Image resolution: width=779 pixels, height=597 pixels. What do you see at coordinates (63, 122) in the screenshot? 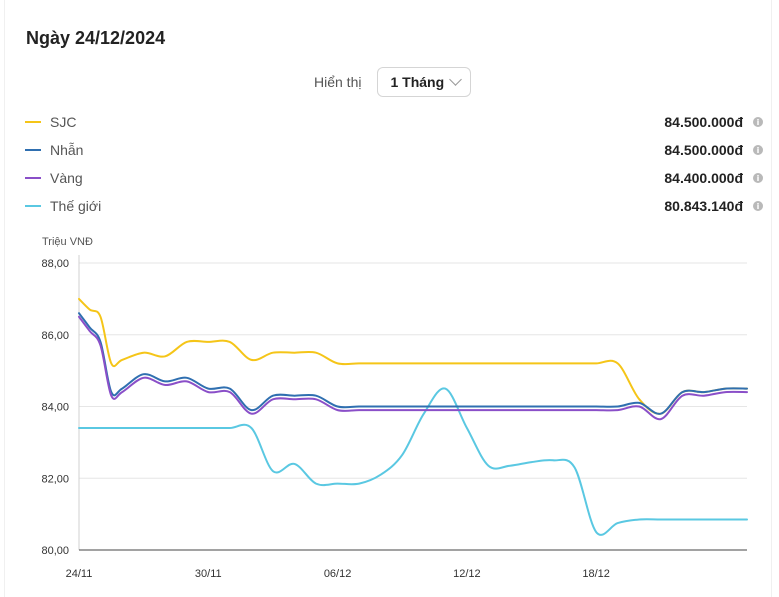
I see `legend-name: SJC` at bounding box center [63, 122].